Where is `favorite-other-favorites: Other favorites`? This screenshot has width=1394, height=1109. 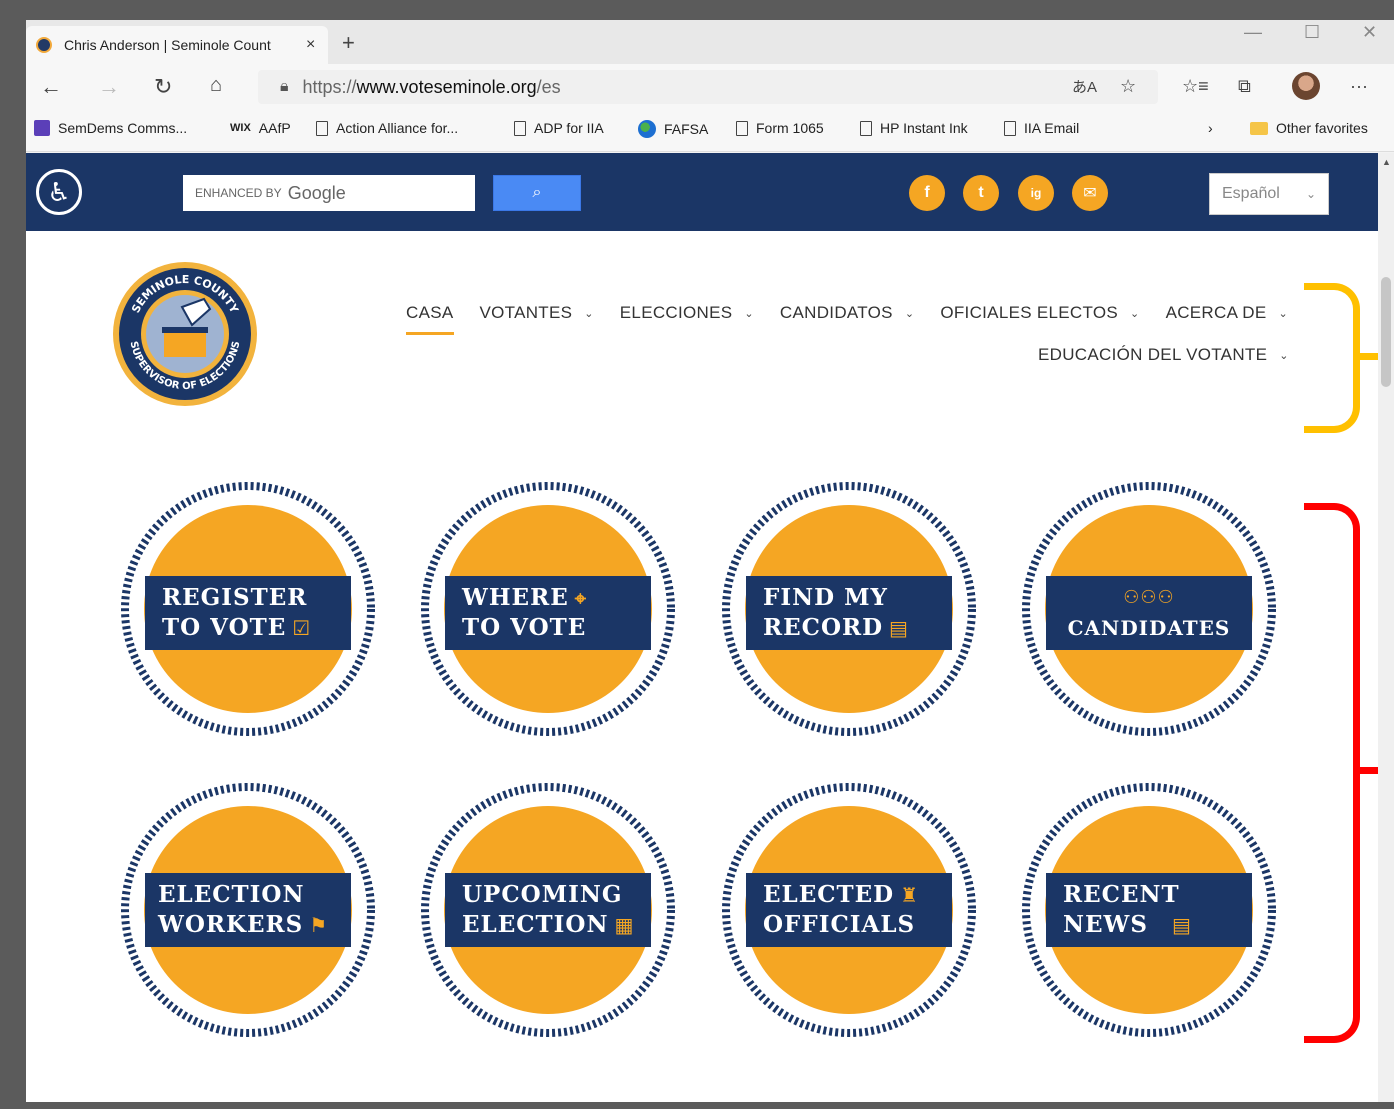 favorite-other-favorites: Other favorites is located at coordinates (1309, 128).